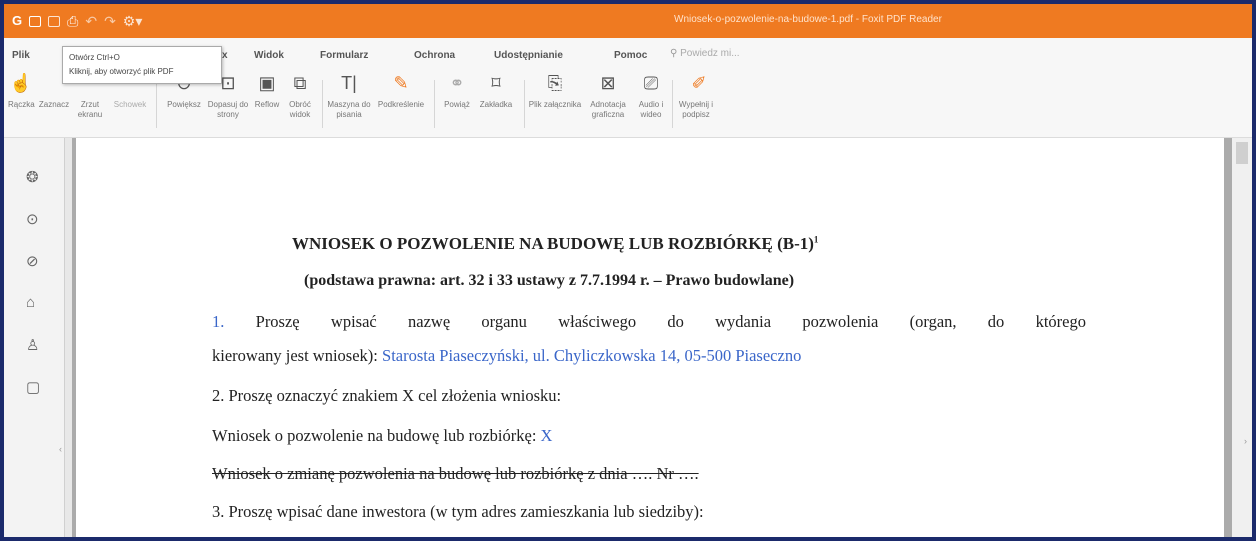  I want to click on link-tool: ⚭ Powiąż, so click(457, 91).